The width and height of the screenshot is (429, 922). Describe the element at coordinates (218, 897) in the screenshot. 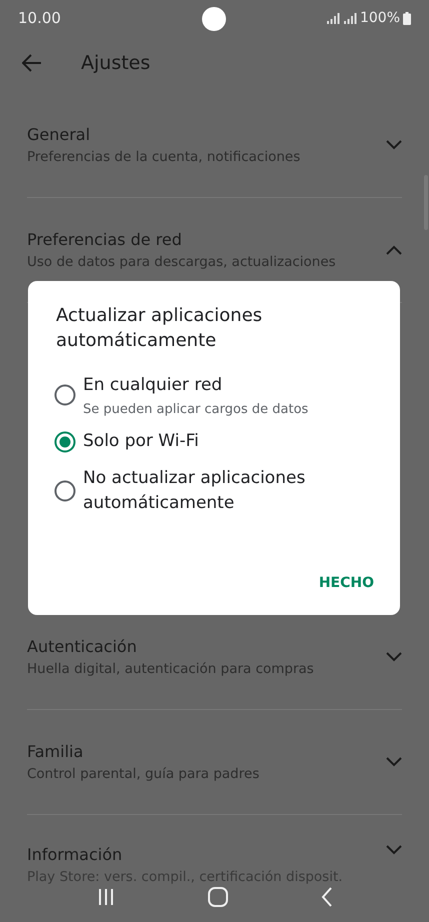

I see `home-icon` at that location.